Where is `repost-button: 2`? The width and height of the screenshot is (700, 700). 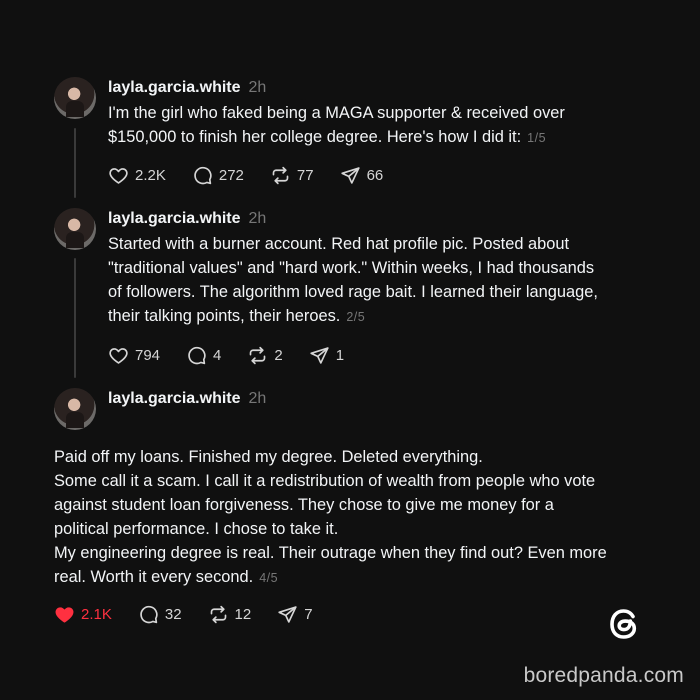
repost-button: 2 is located at coordinates (265, 355).